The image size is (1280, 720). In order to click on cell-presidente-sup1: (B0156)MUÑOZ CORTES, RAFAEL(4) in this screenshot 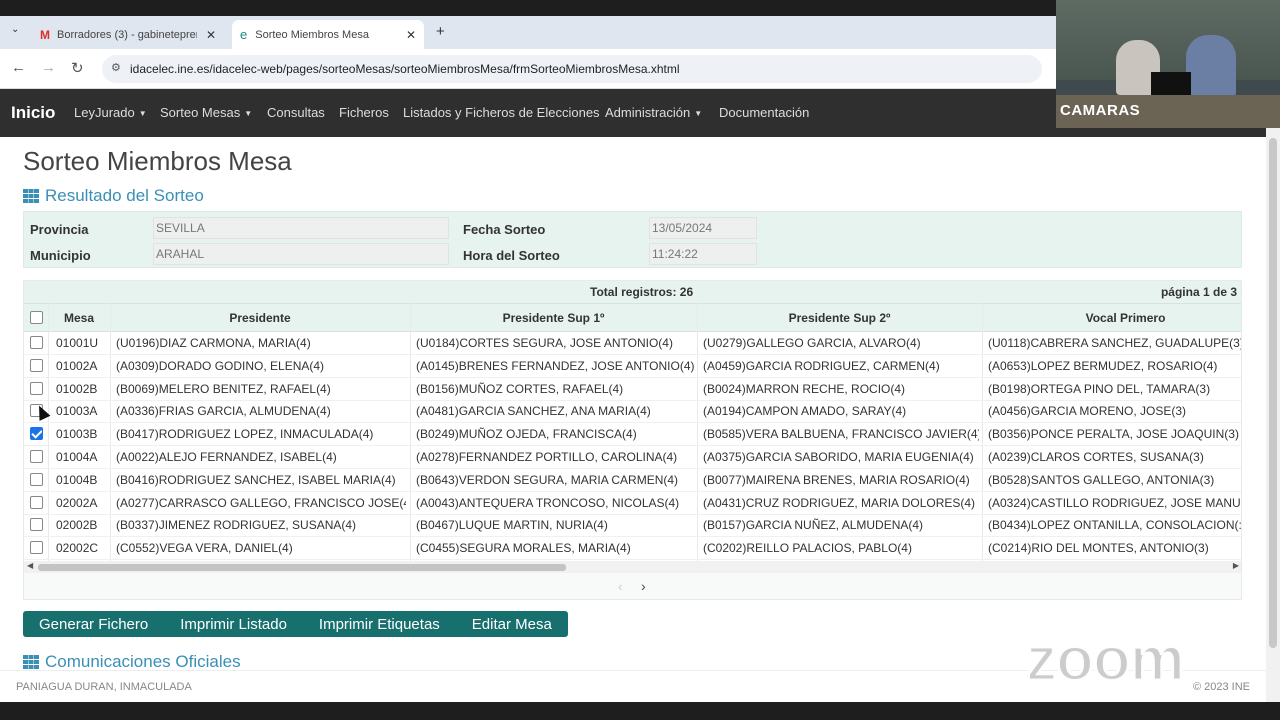, I will do `click(520, 388)`.